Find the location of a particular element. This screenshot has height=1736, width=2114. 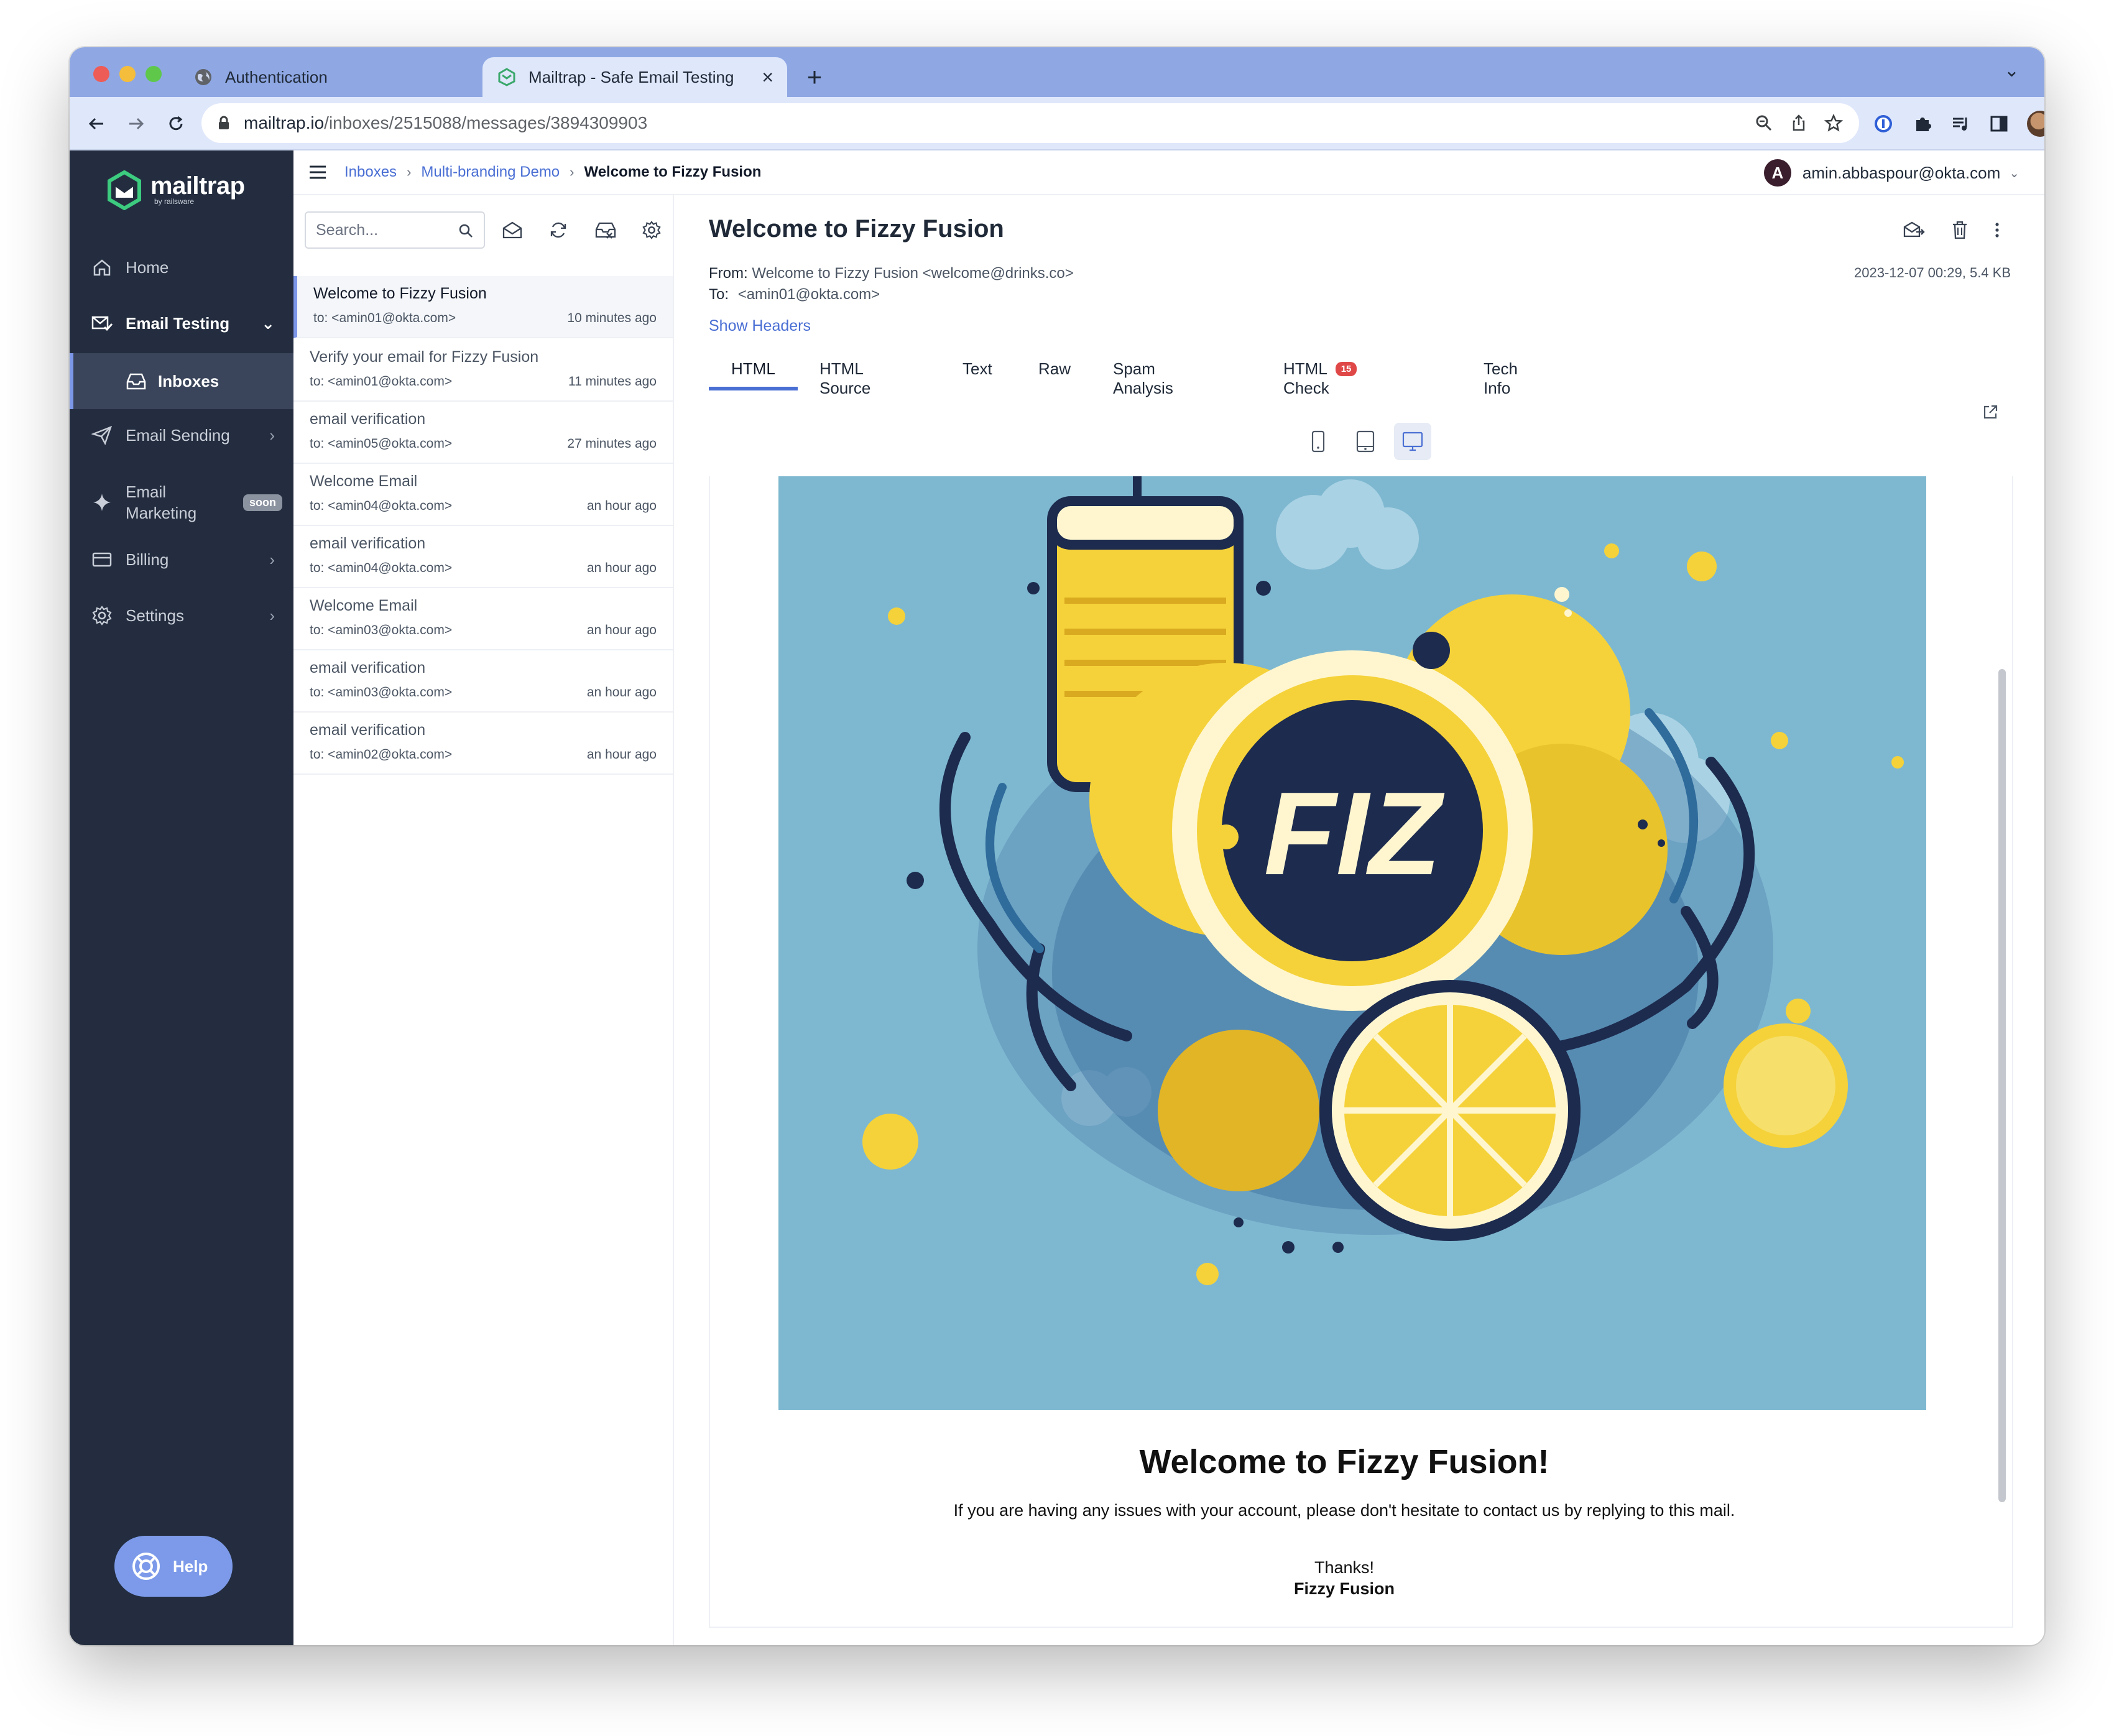

tablet-preview-icon is located at coordinates (1365, 441).